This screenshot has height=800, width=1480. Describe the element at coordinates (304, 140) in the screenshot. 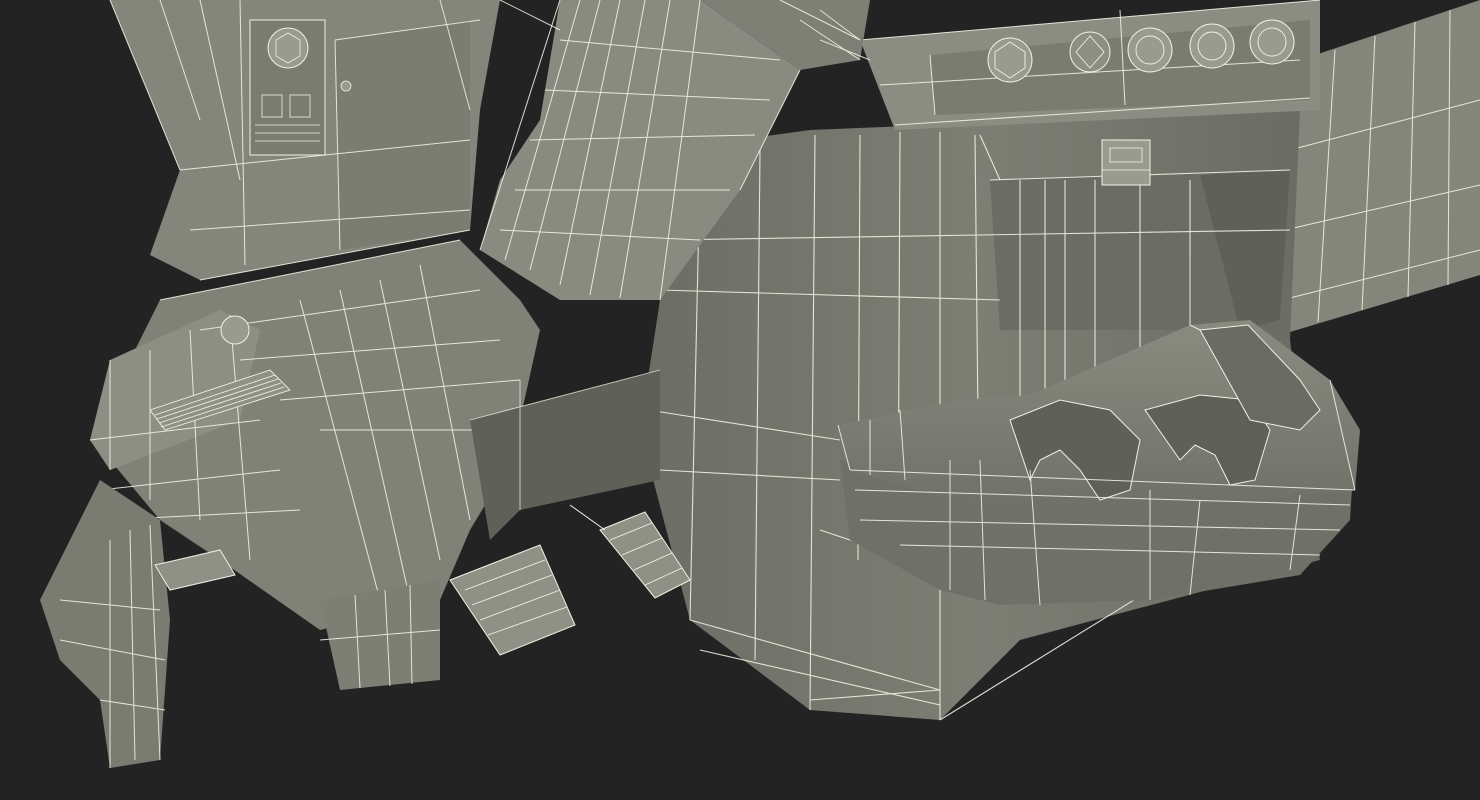

I see `left-dash-block` at that location.